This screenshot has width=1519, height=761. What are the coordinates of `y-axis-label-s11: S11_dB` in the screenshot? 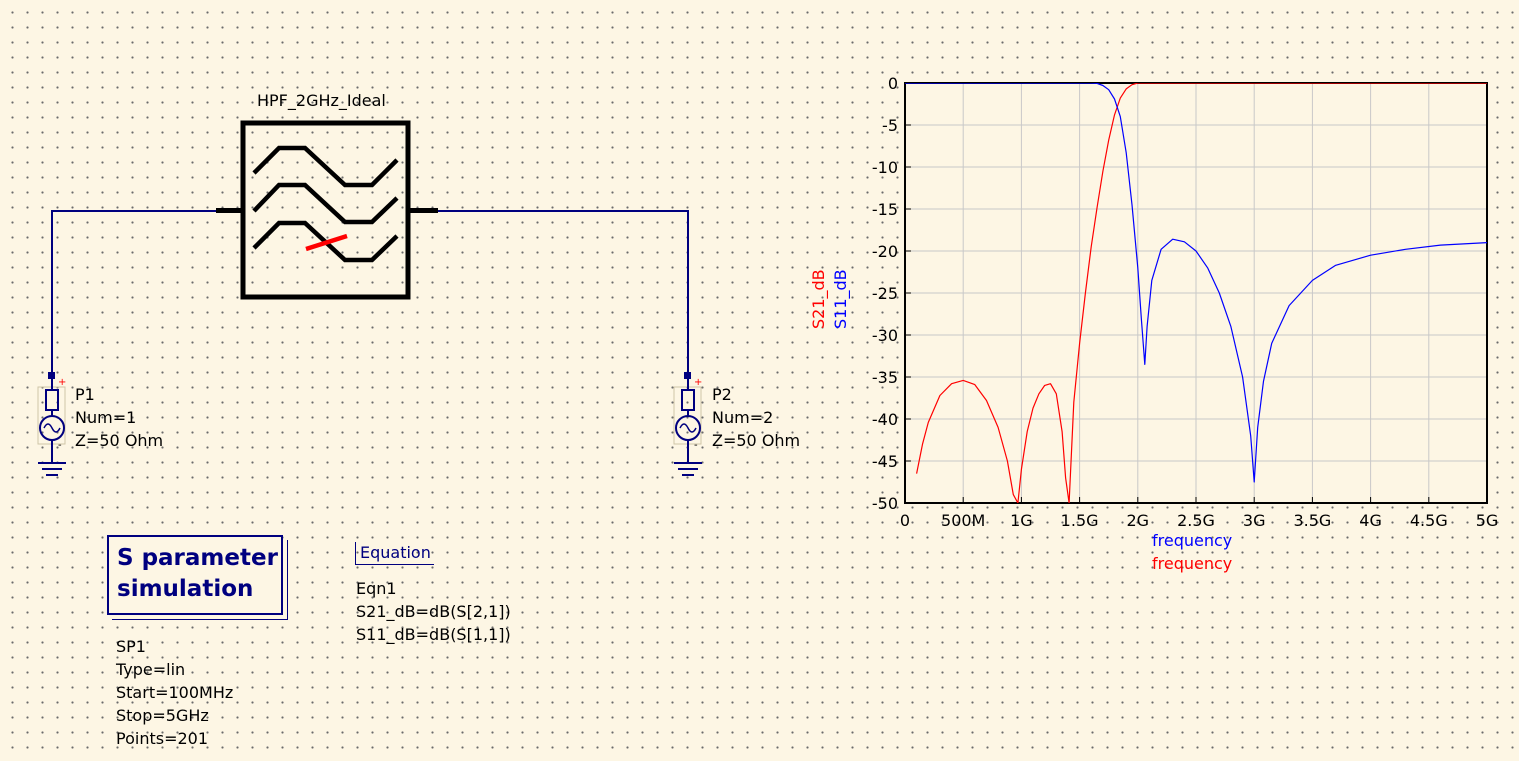 It's located at (840, 299).